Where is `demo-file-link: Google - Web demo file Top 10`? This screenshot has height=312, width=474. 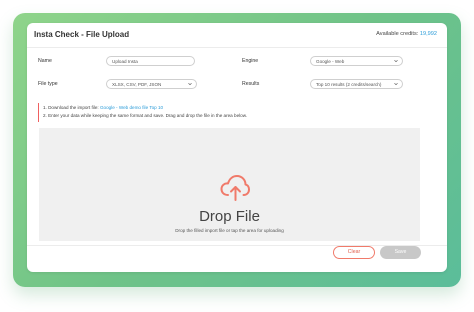
demo-file-link: Google - Web demo file Top 10 is located at coordinates (131, 107).